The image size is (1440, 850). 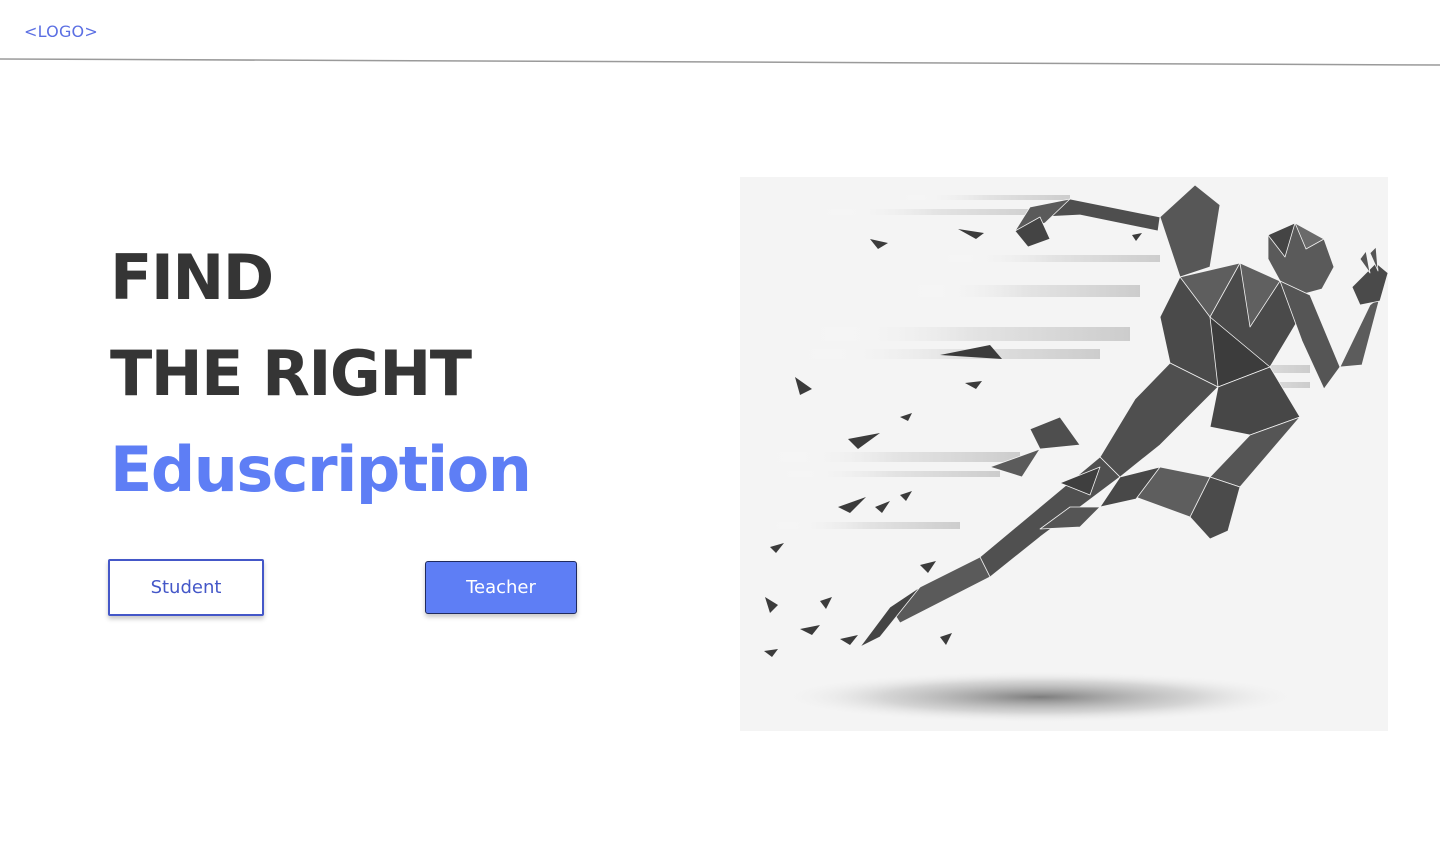 I want to click on teacher-button: Teacher, so click(x=501, y=587).